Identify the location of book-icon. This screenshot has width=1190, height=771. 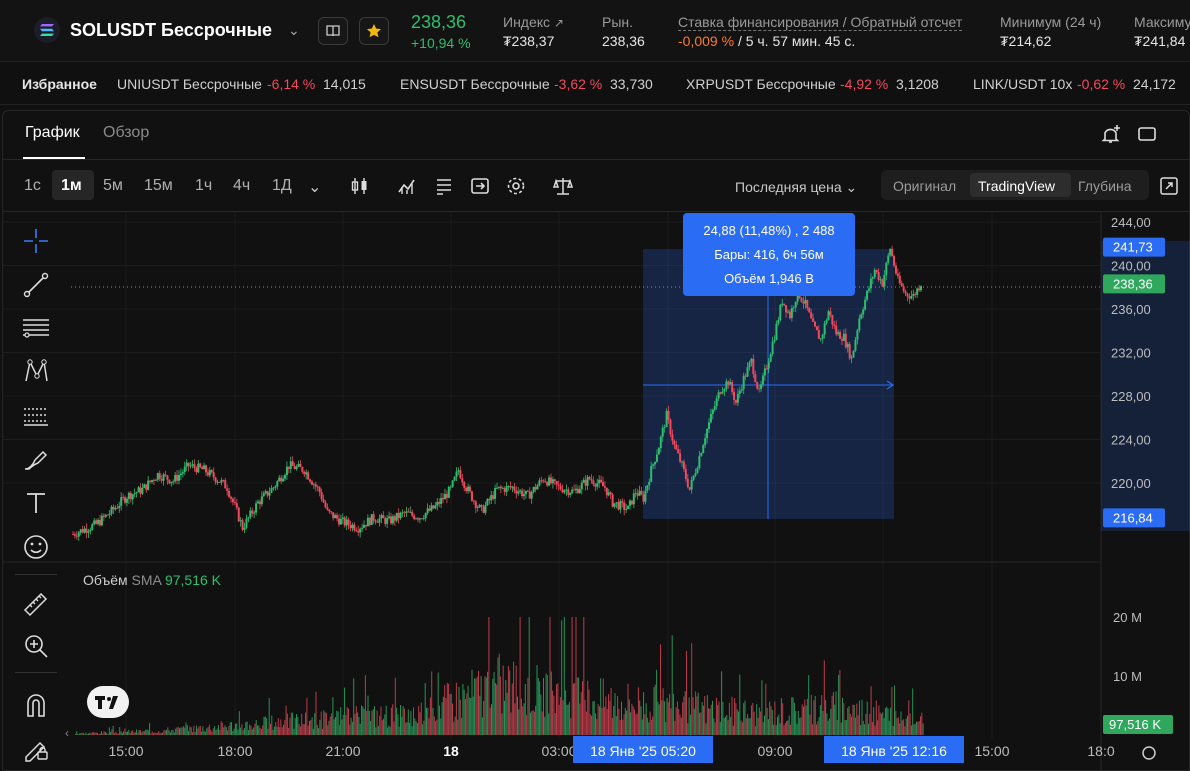
(333, 31).